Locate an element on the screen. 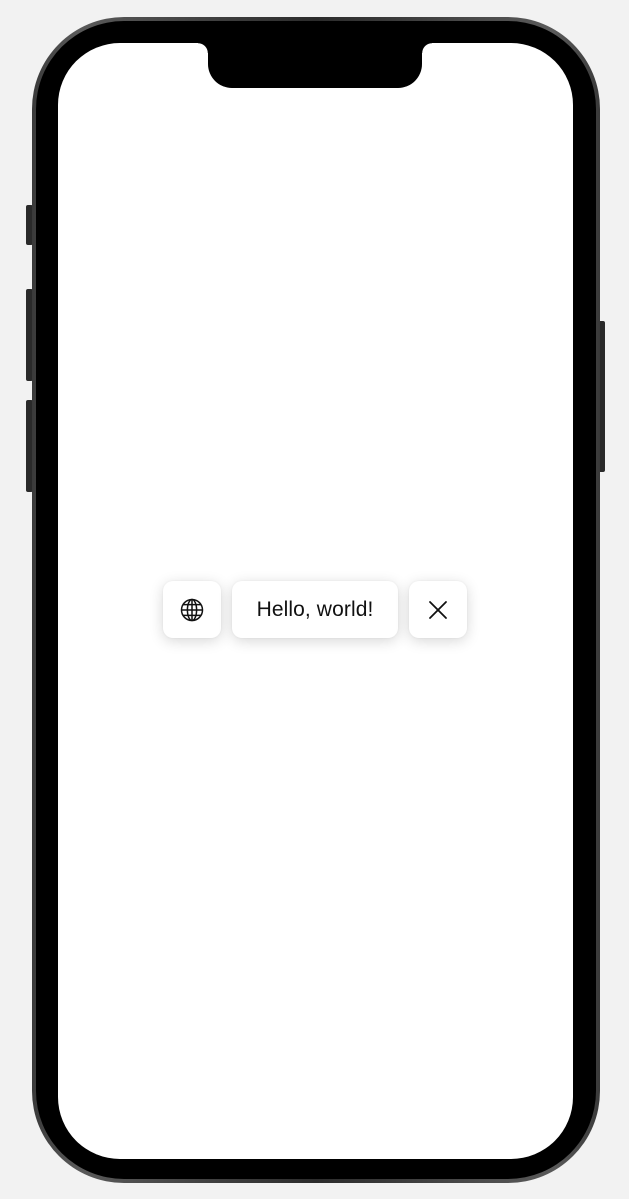  globe-button is located at coordinates (192, 609).